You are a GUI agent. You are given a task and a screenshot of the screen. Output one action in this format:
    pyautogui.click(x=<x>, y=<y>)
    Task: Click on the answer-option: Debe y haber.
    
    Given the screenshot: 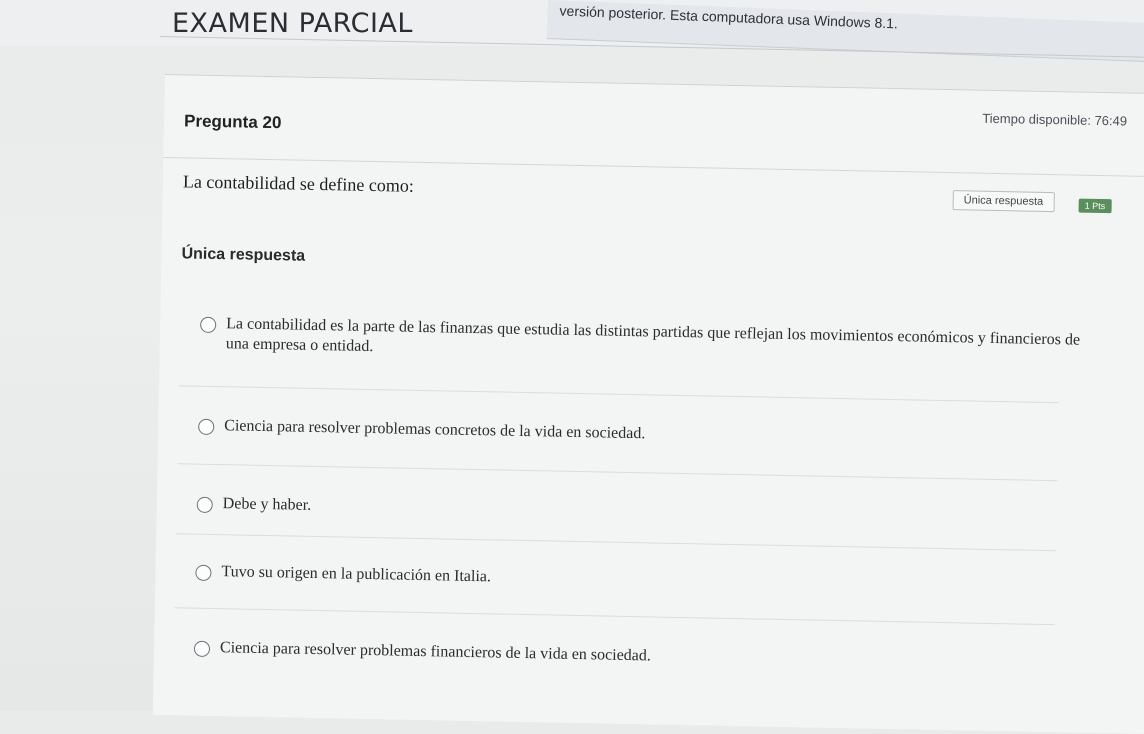 What is the action you would take?
    pyautogui.click(x=636, y=512)
    